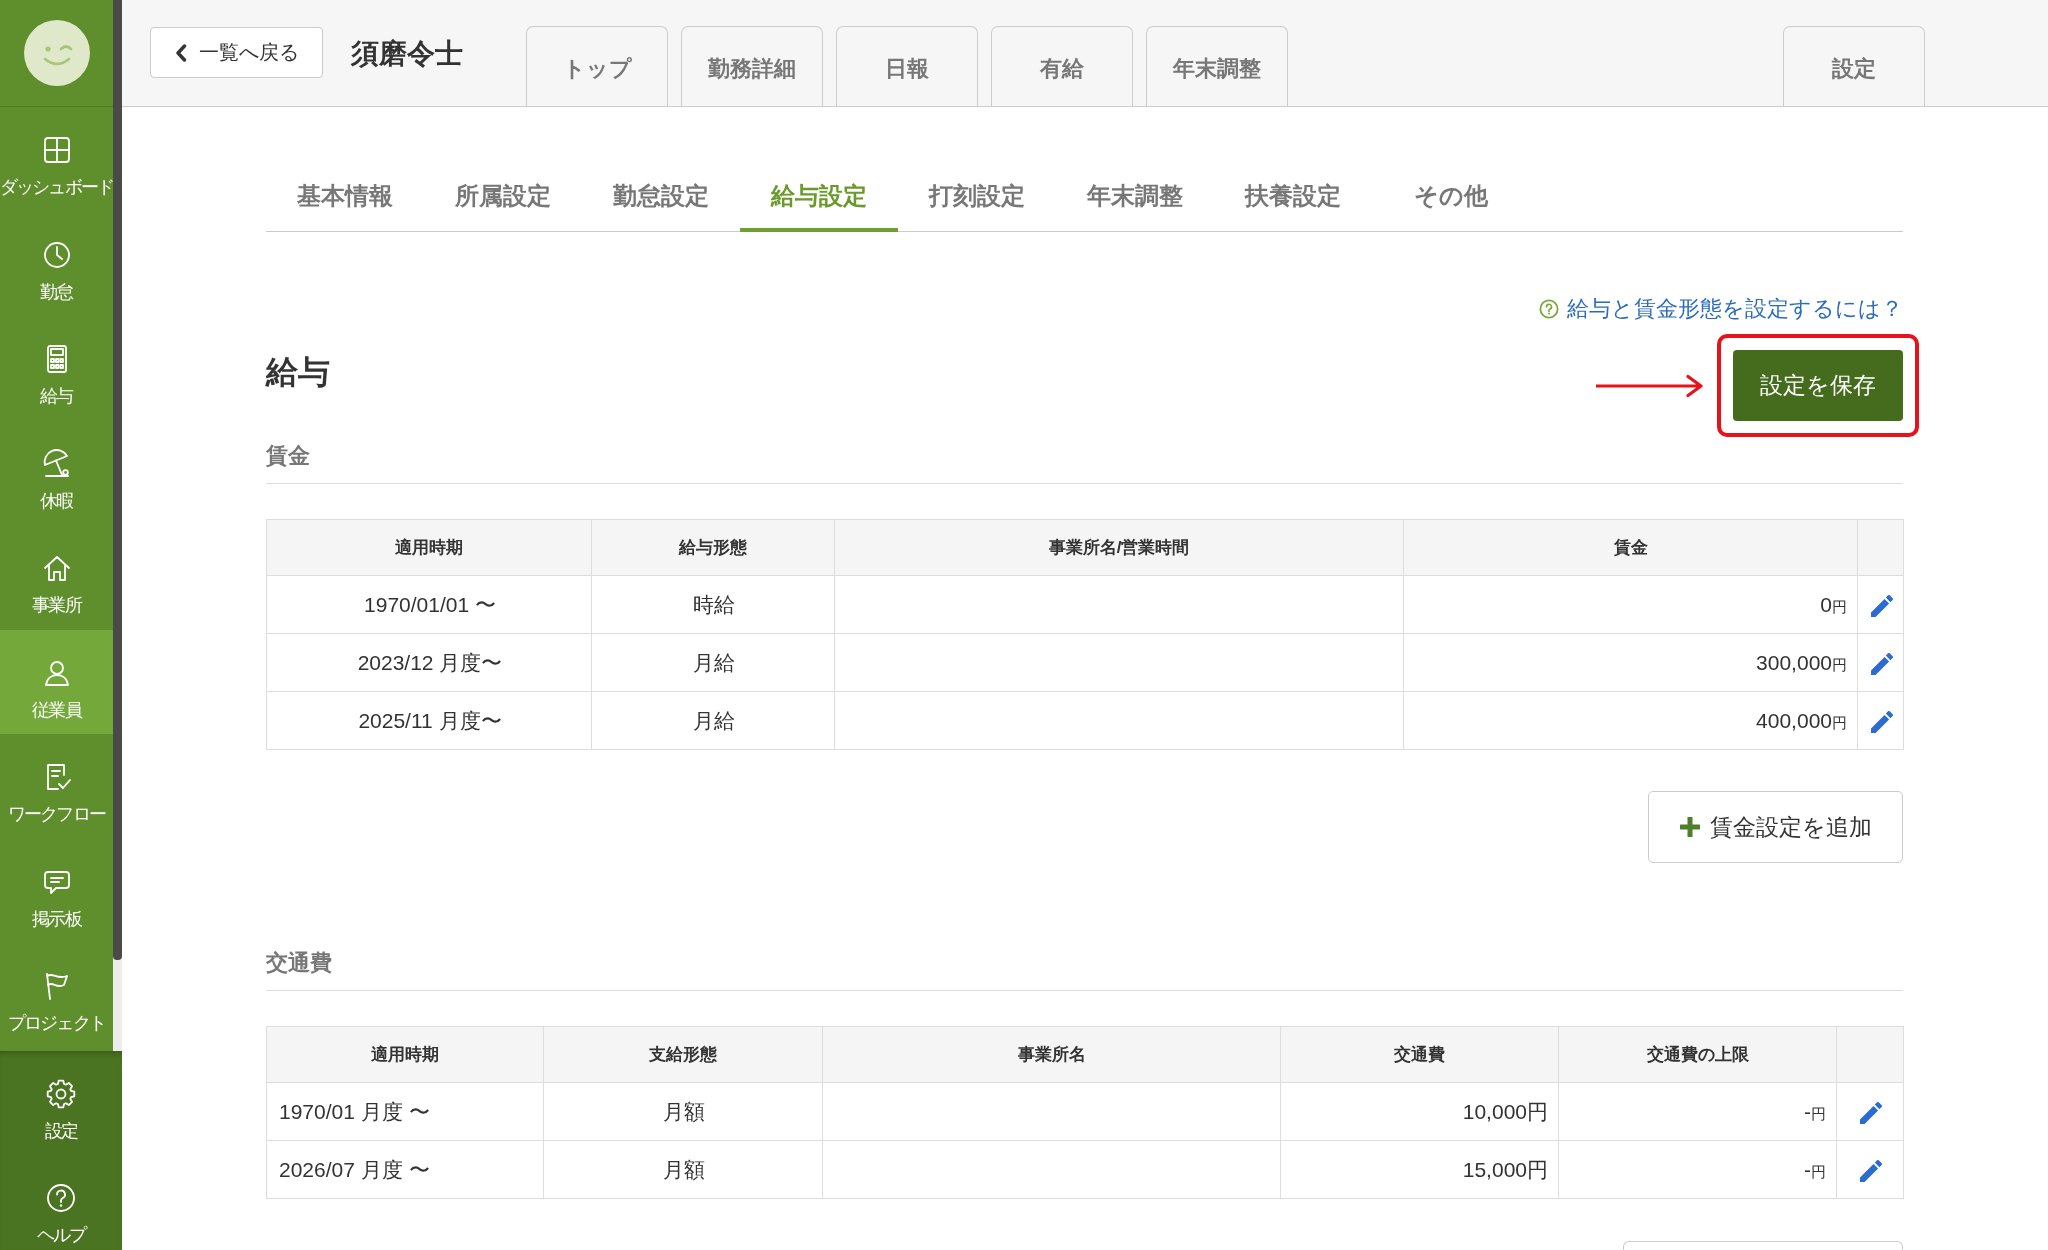  What do you see at coordinates (56, 577) in the screenshot?
I see `sidebar-item: 事業所` at bounding box center [56, 577].